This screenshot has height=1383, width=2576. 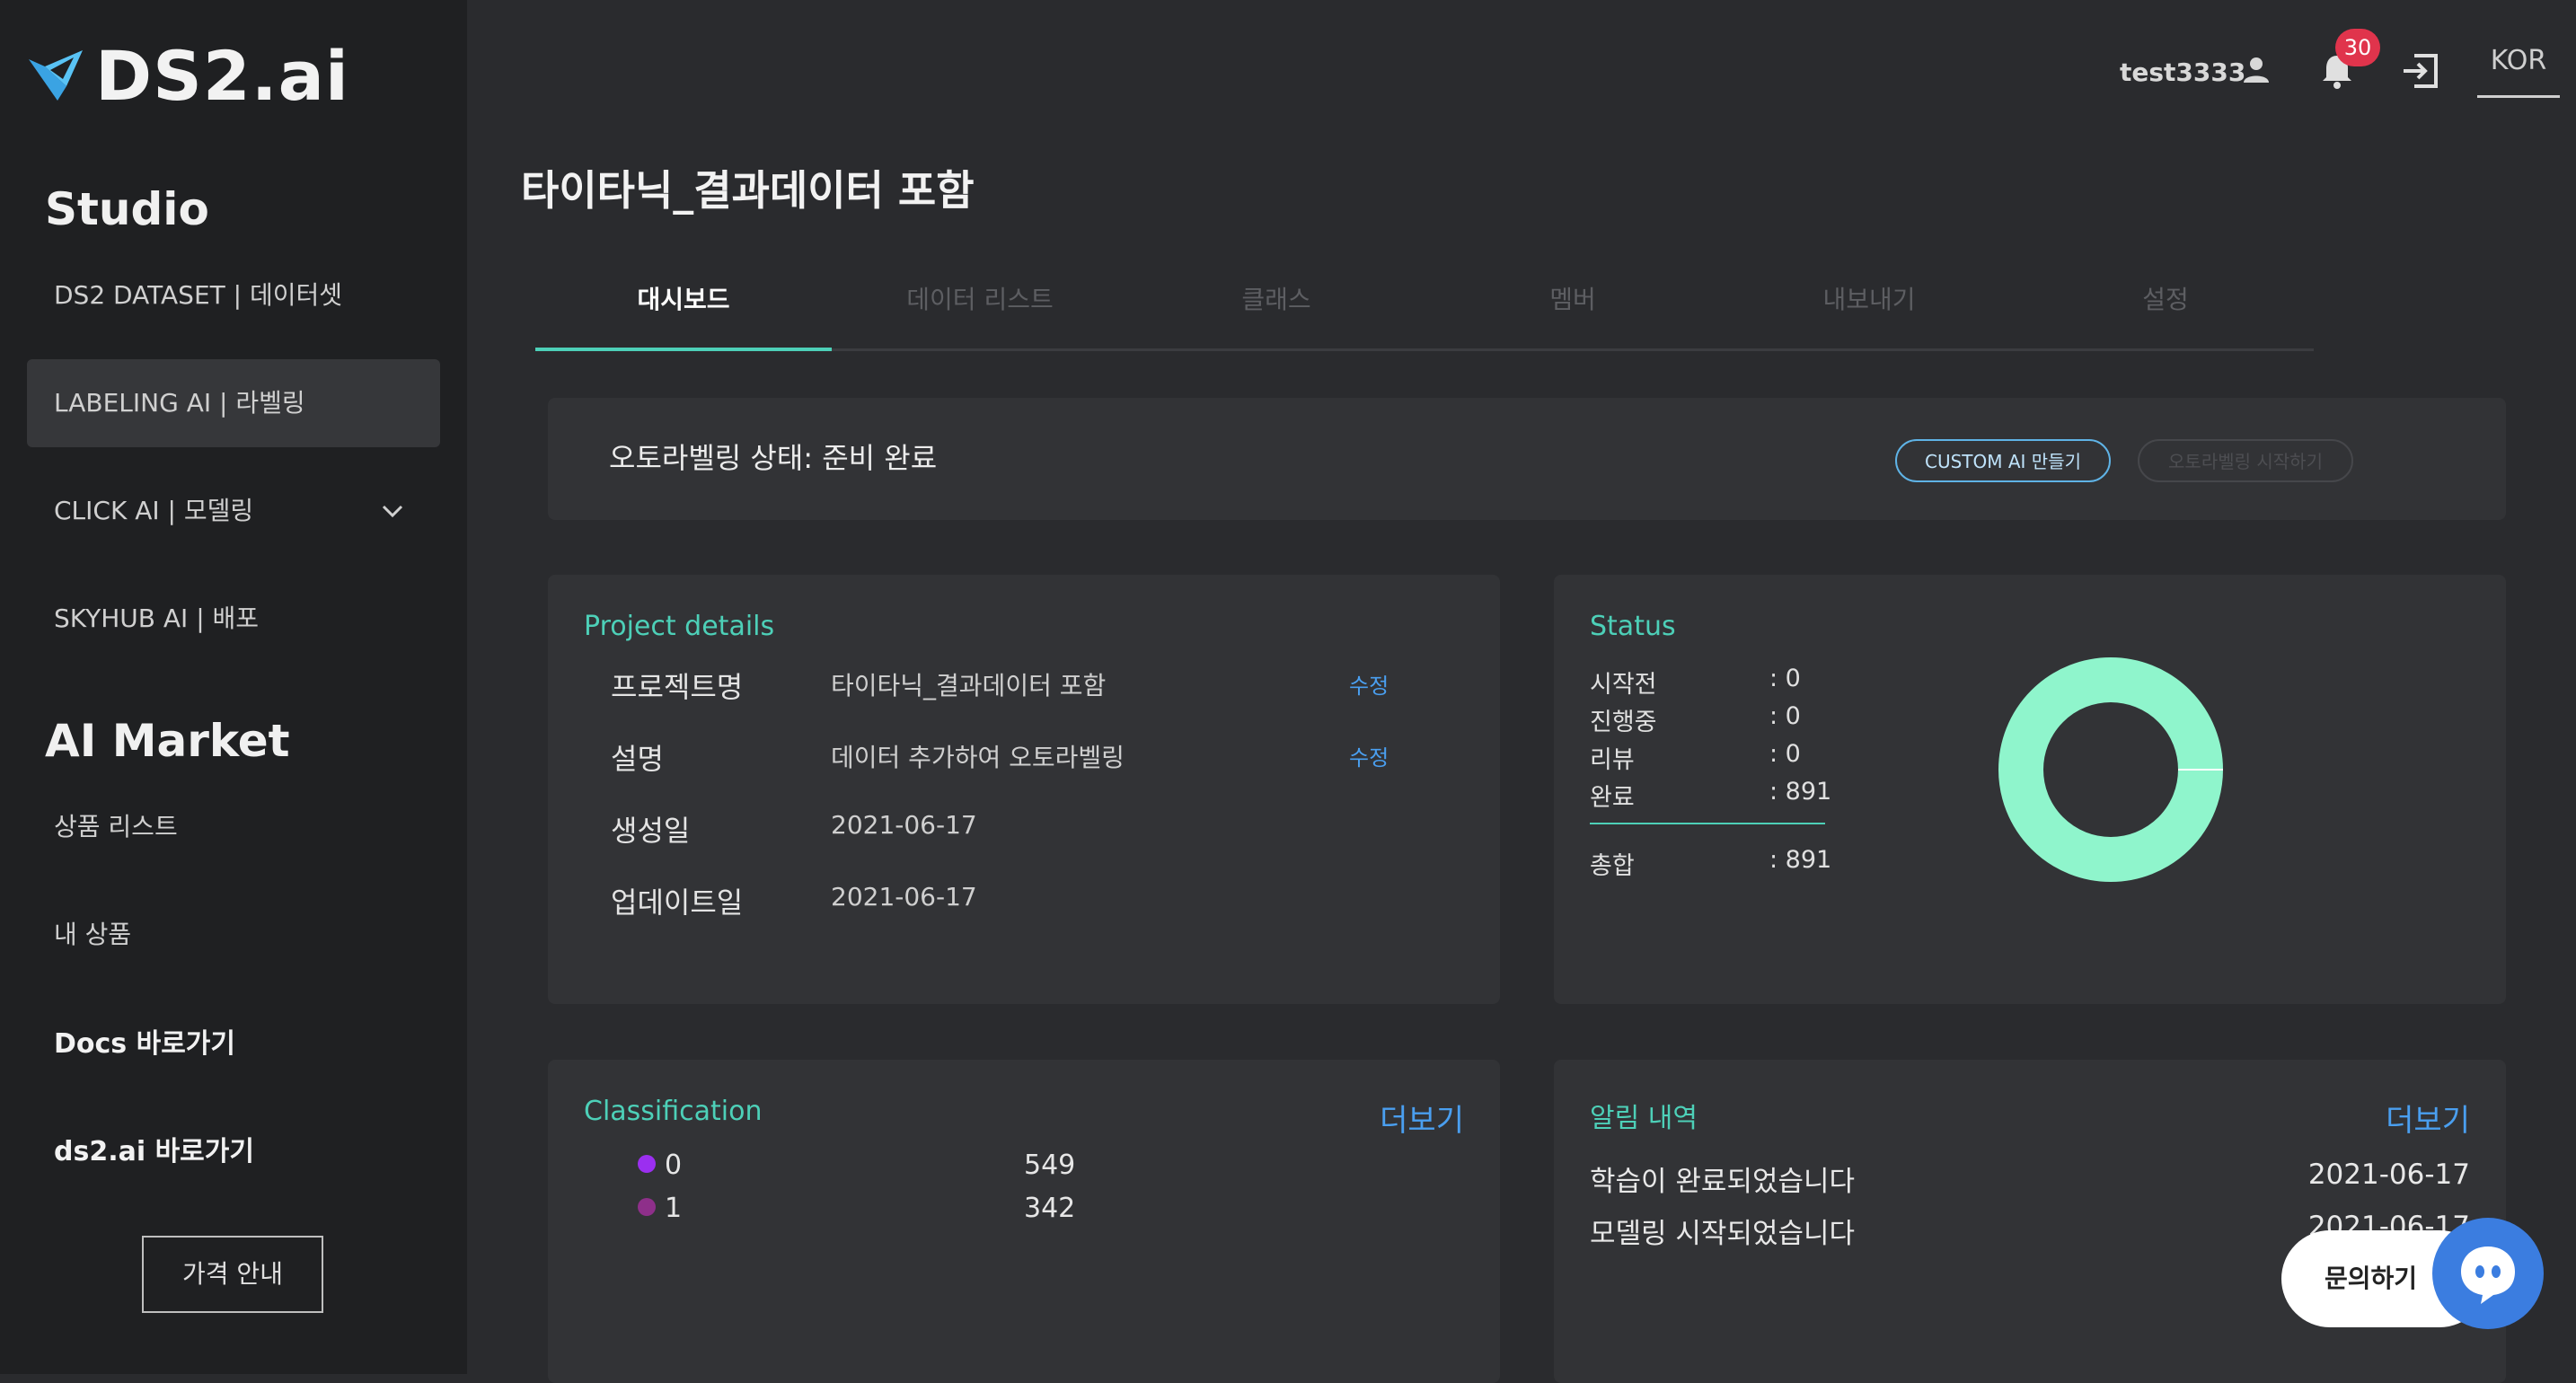 What do you see at coordinates (1050, 1208) in the screenshot?
I see `class-count: 342` at bounding box center [1050, 1208].